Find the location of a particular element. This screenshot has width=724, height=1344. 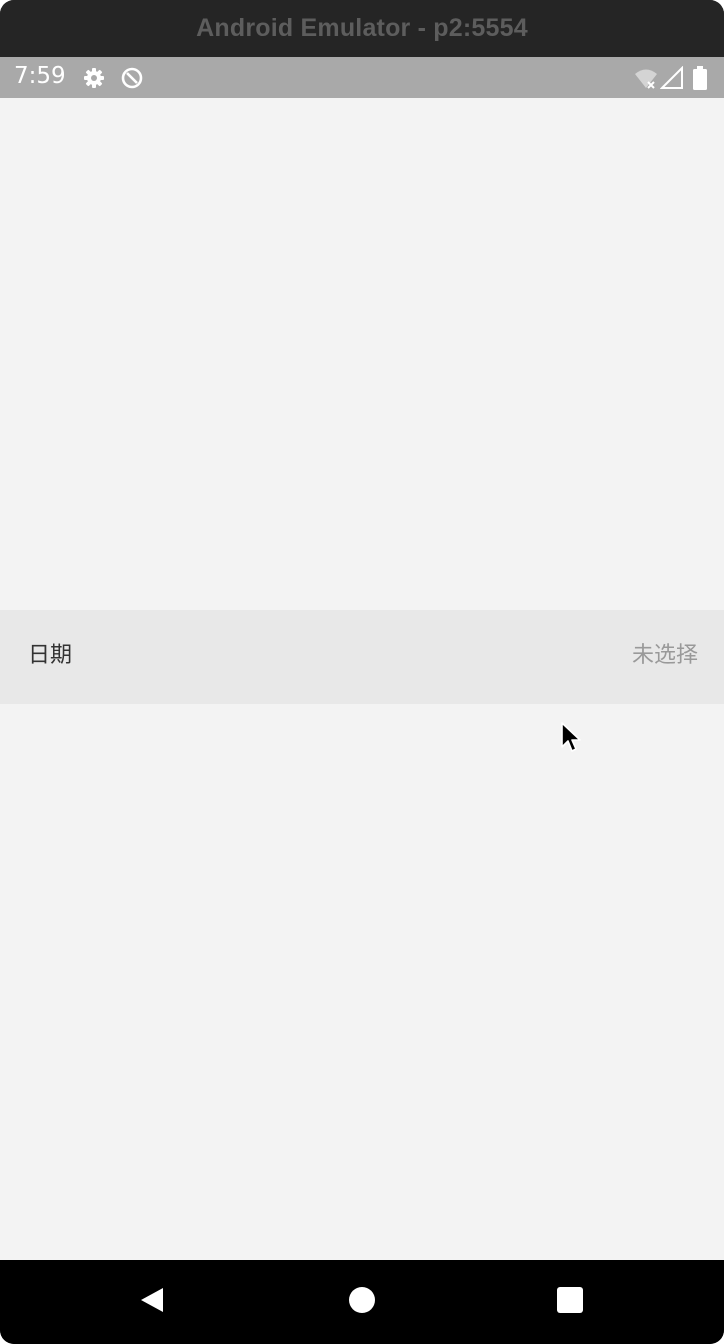

recents-button is located at coordinates (570, 1302).